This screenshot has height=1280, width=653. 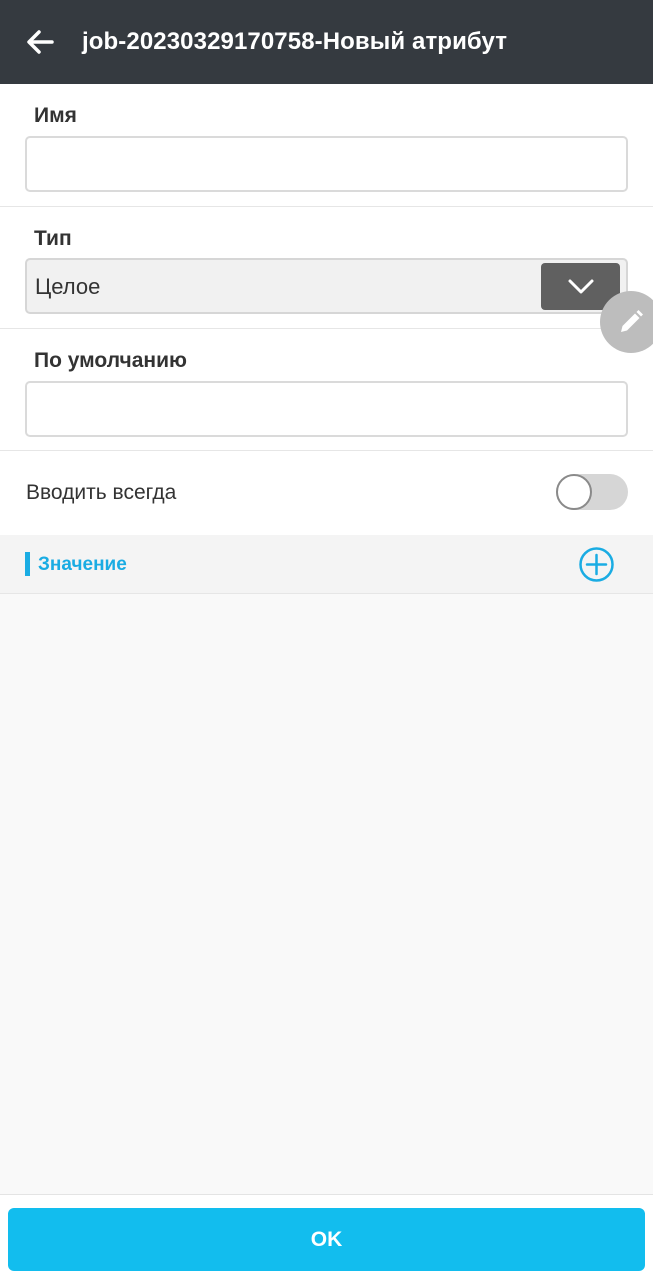 I want to click on default-field-block: По умолчанию, so click(x=326, y=390).